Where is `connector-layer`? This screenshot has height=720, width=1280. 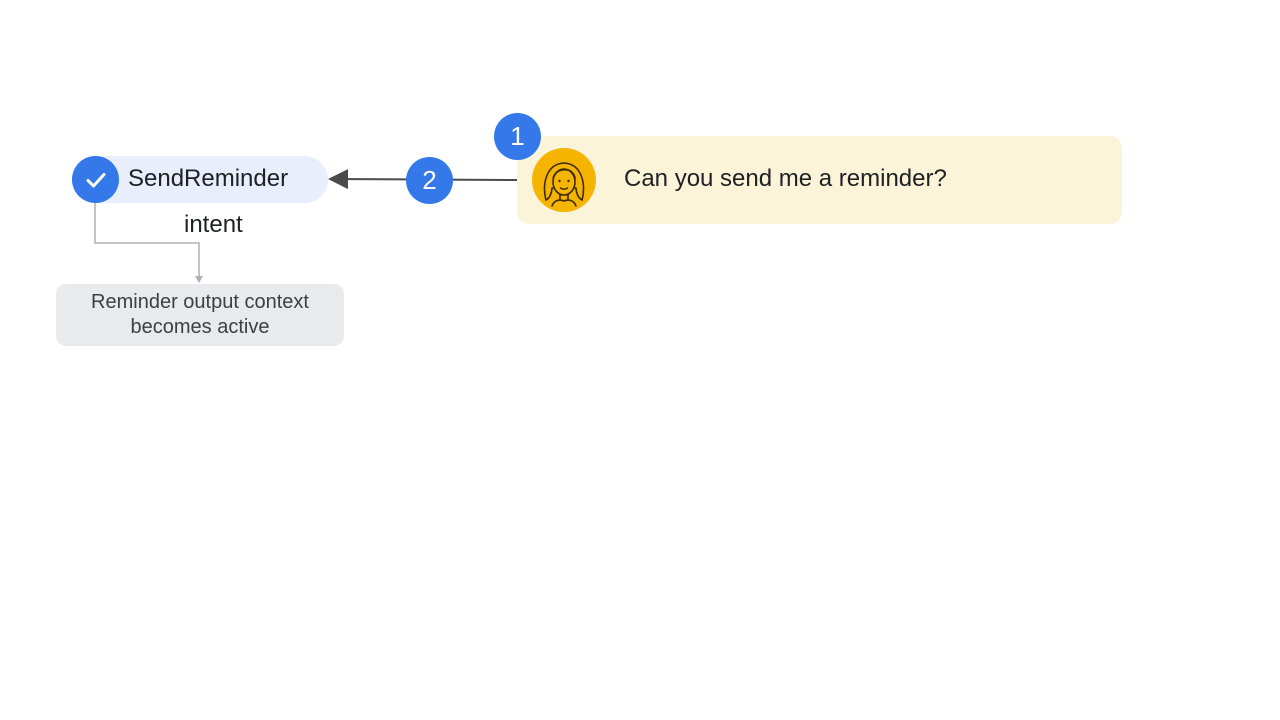
connector-layer is located at coordinates (306, 226).